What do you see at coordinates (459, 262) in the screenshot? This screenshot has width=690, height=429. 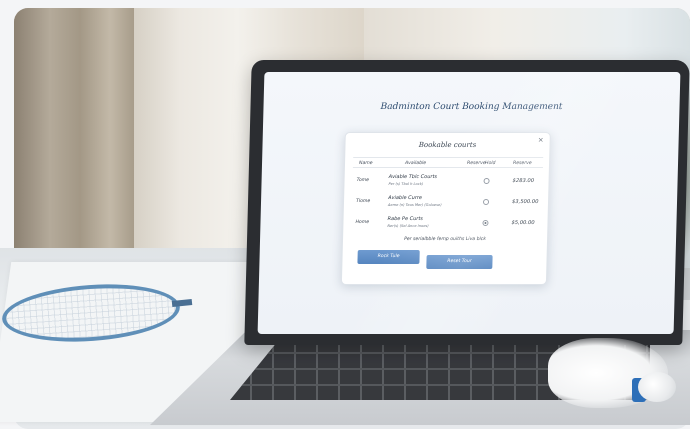 I see `reset-button: Reset Tour` at bounding box center [459, 262].